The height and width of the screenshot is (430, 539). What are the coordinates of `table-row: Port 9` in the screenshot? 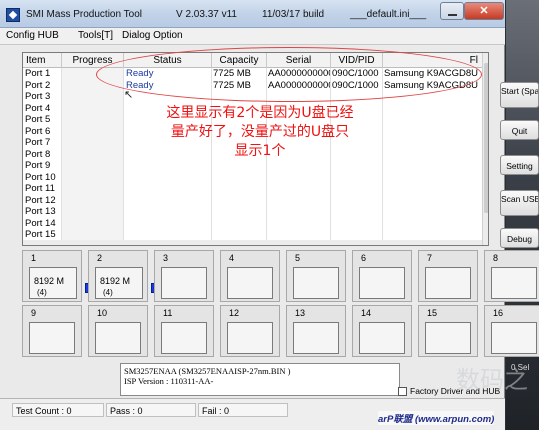 It's located at (253, 166).